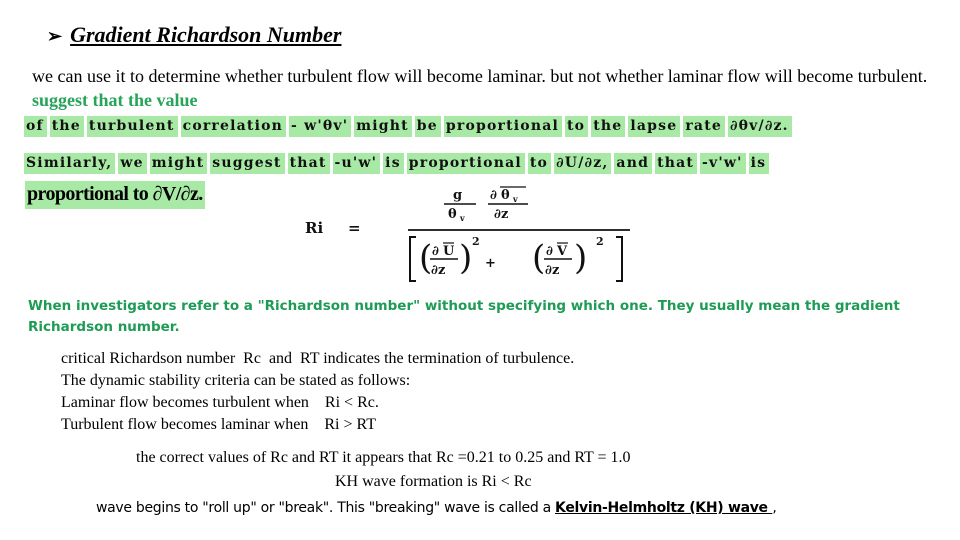  I want to click on highlighted-line-3: proportional to ∂V/∂z., so click(115, 195).